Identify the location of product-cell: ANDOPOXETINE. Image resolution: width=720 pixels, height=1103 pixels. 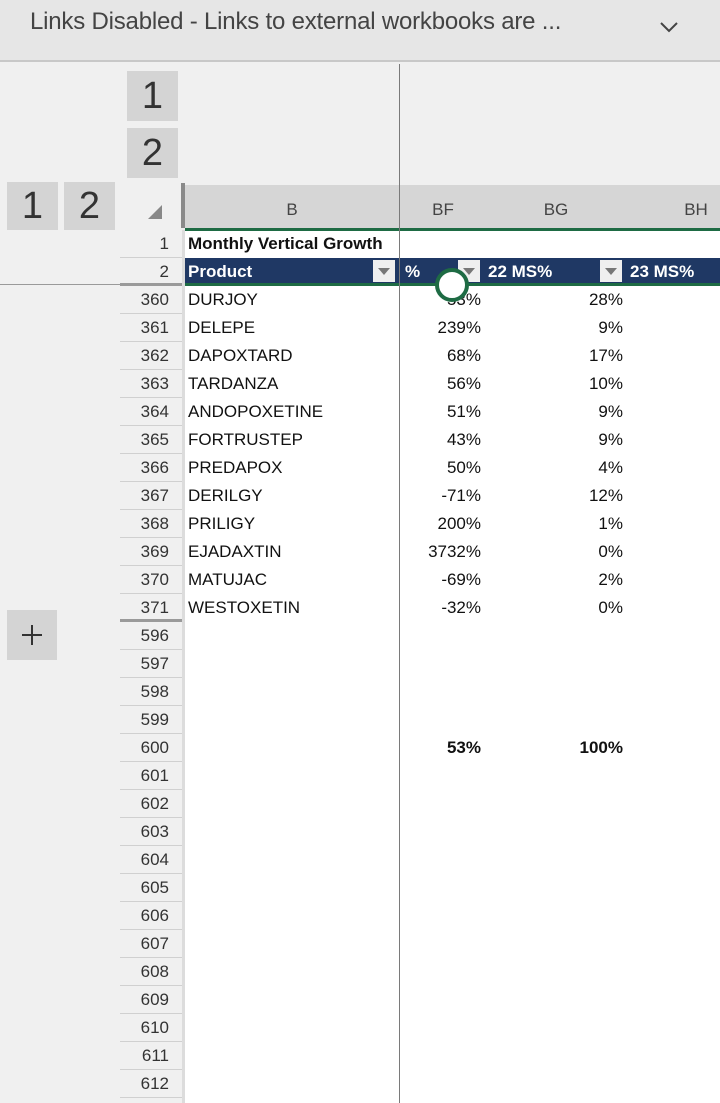
(292, 412).